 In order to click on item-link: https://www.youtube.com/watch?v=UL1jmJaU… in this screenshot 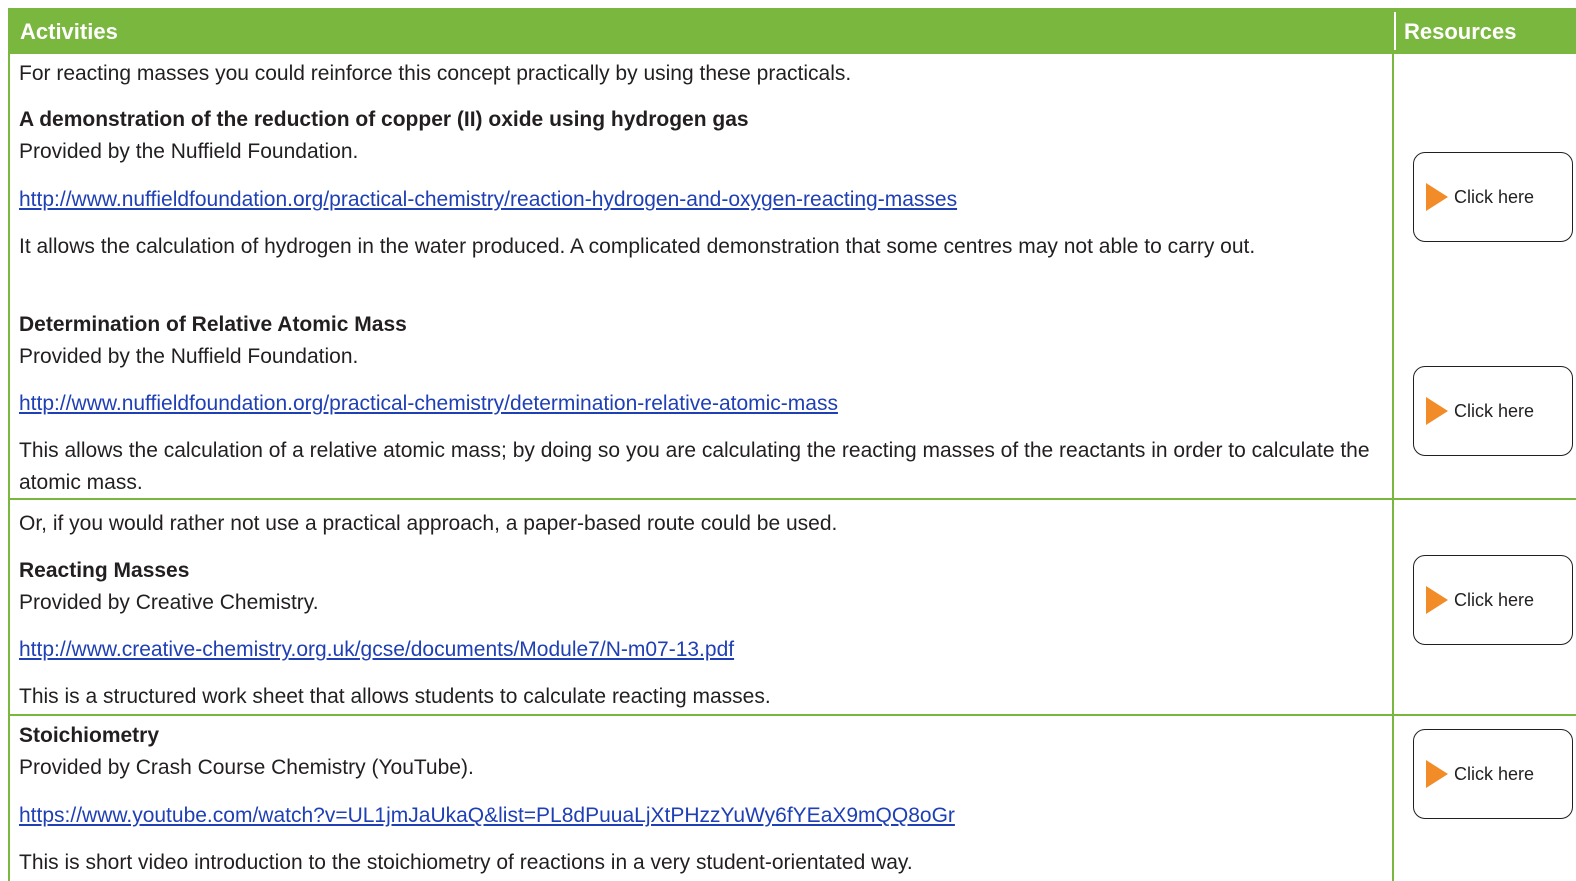, I will do `click(487, 816)`.